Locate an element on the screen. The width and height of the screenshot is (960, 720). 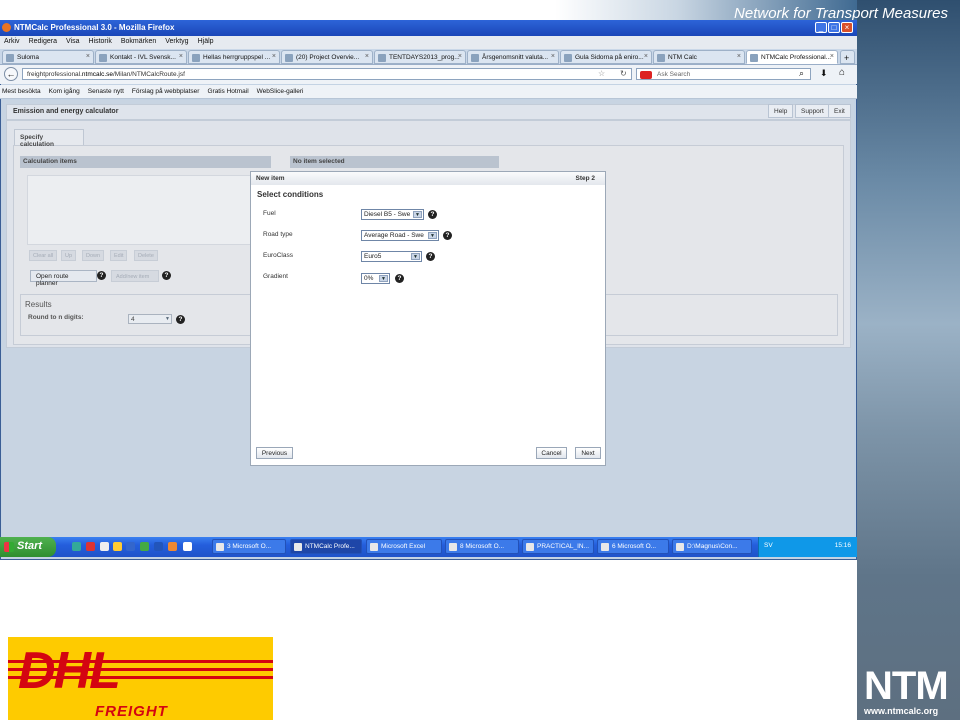
round-digits-select: 4 ▼ is located at coordinates (150, 319).